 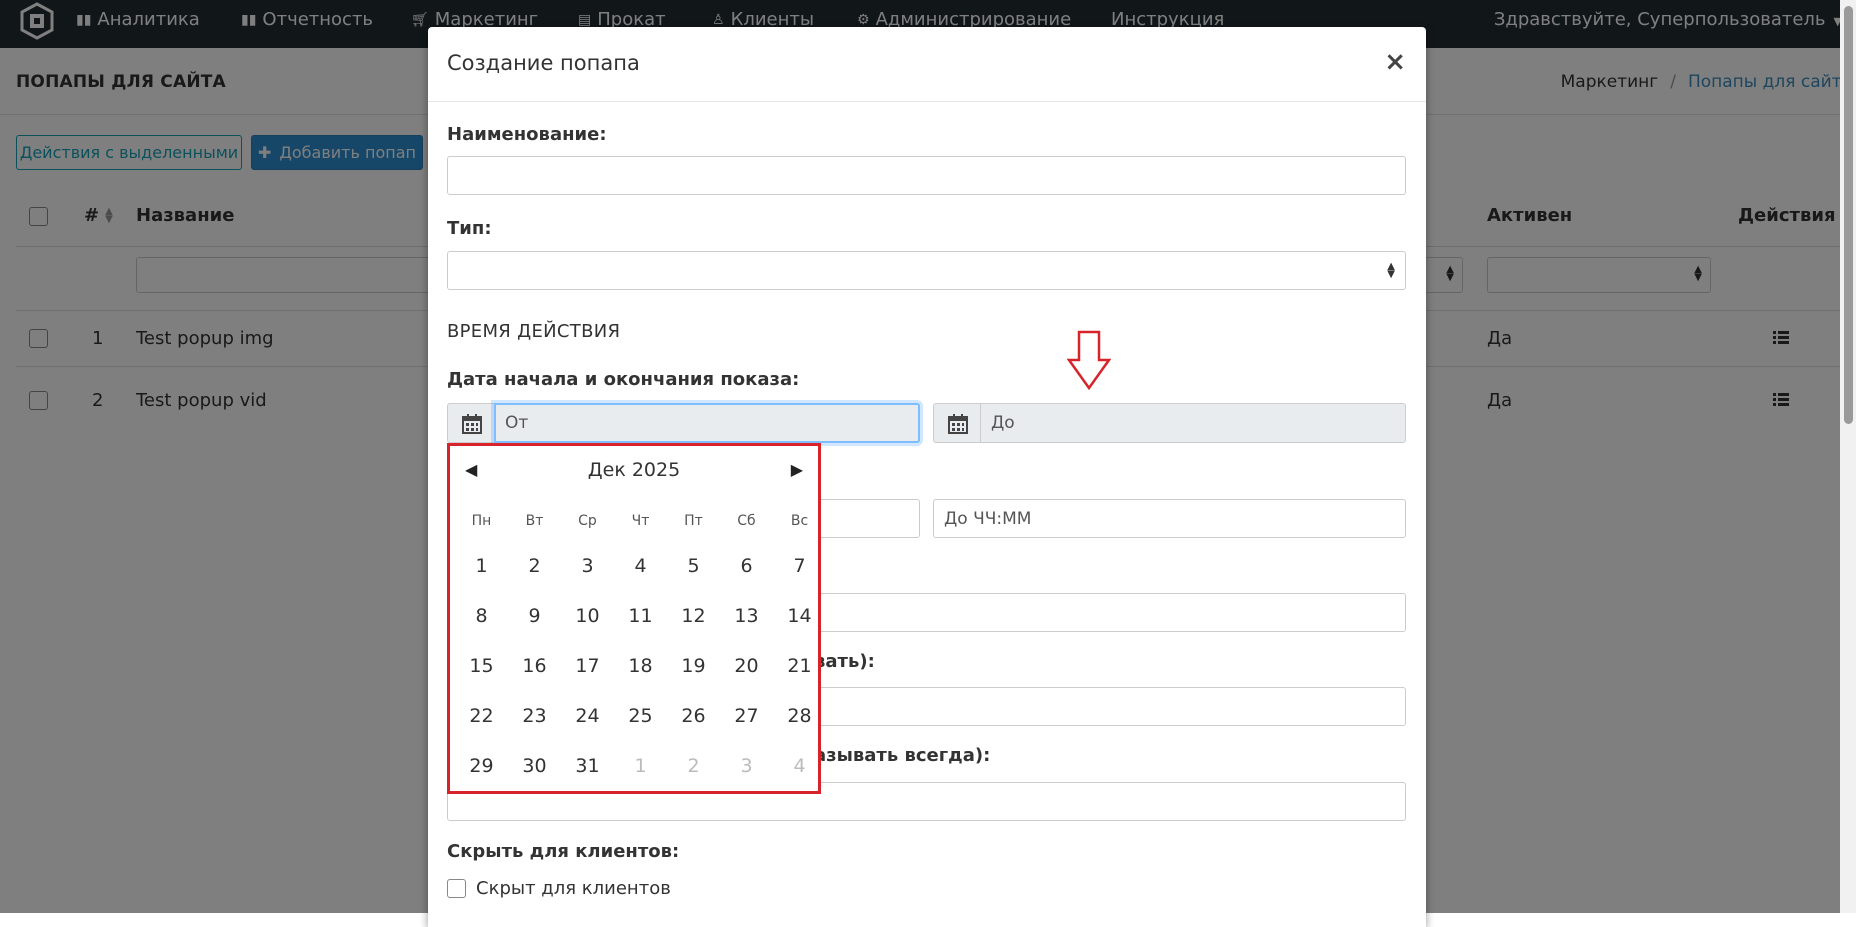 I want to click on hide-for-clients-checkbox, so click(x=456, y=888).